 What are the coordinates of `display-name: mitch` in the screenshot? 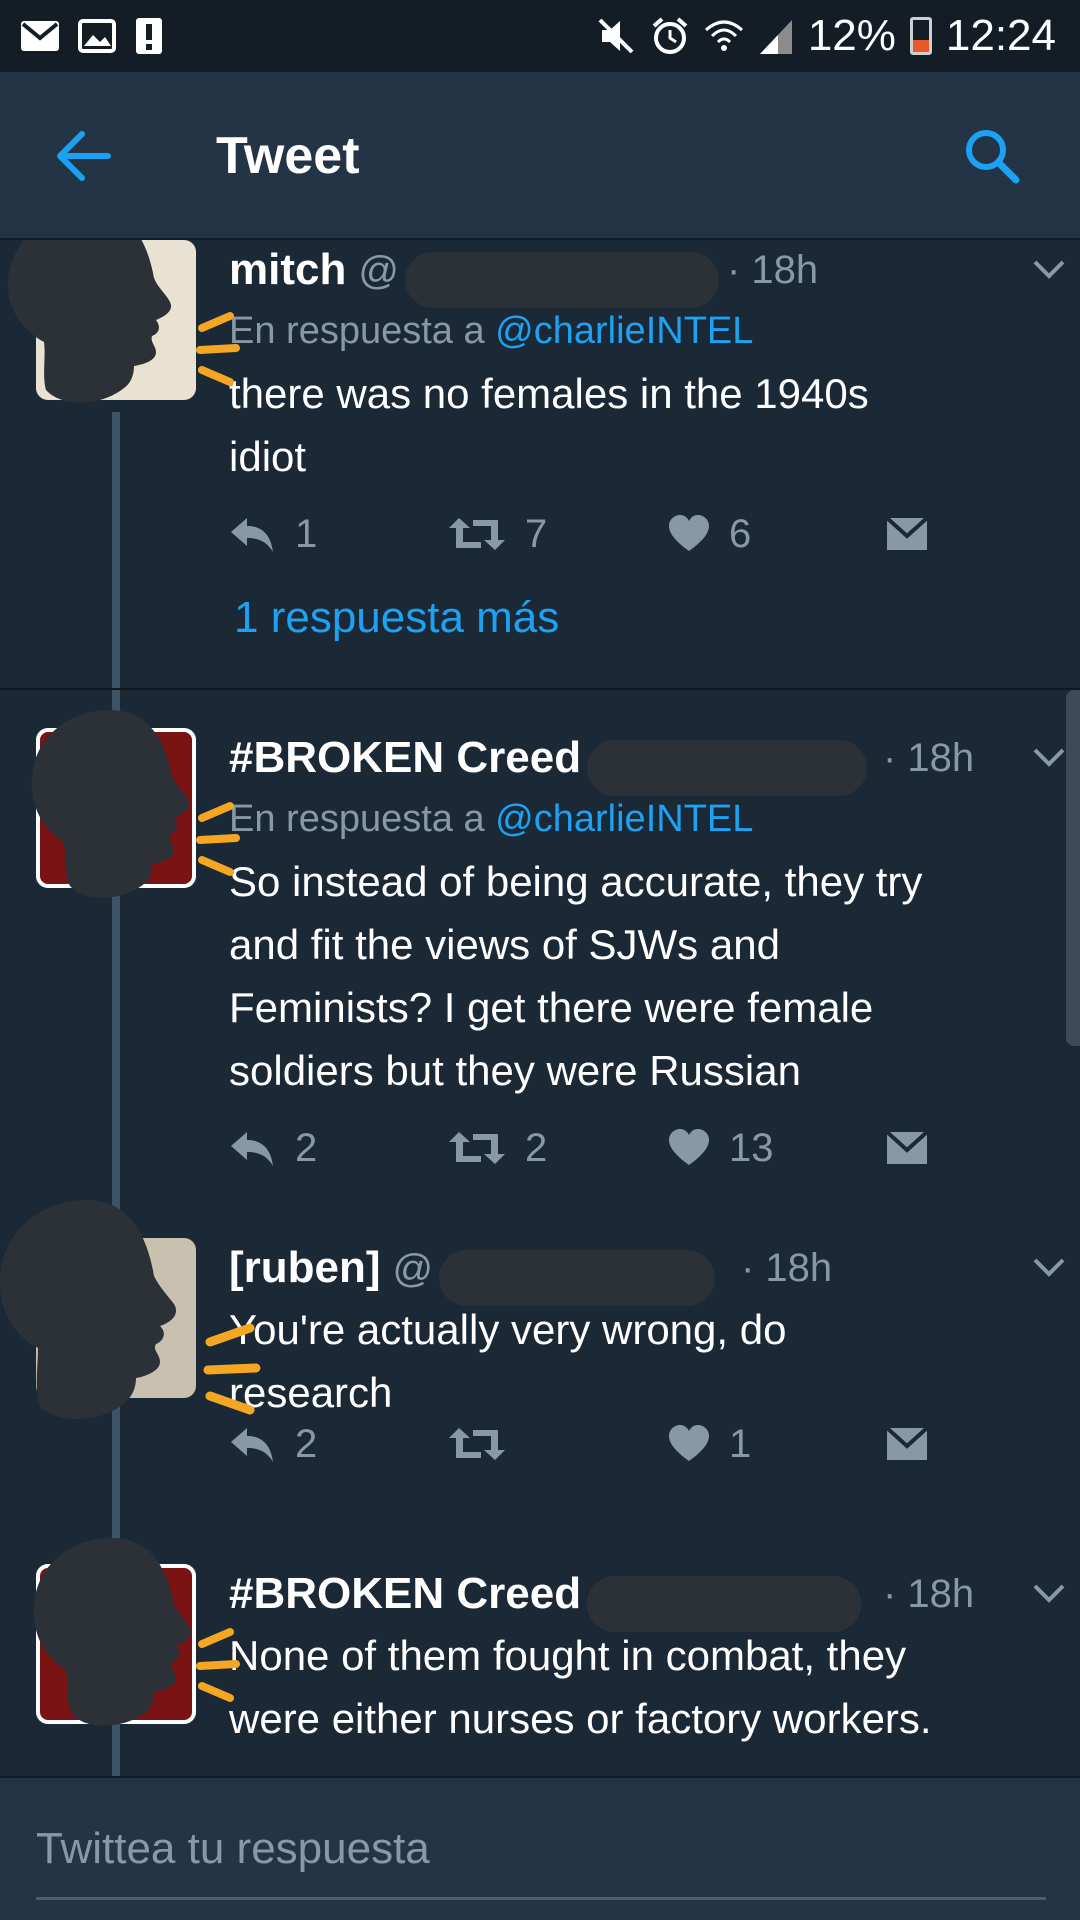 It's located at (287, 269).